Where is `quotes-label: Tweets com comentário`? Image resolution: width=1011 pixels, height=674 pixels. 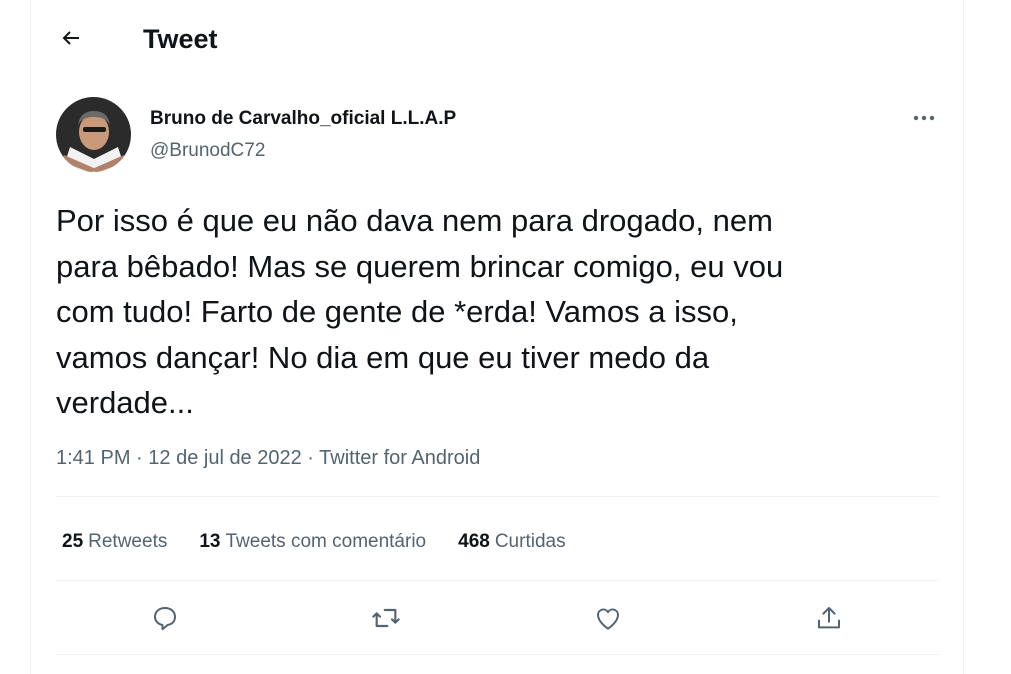 quotes-label: Tweets com comentário is located at coordinates (326, 541).